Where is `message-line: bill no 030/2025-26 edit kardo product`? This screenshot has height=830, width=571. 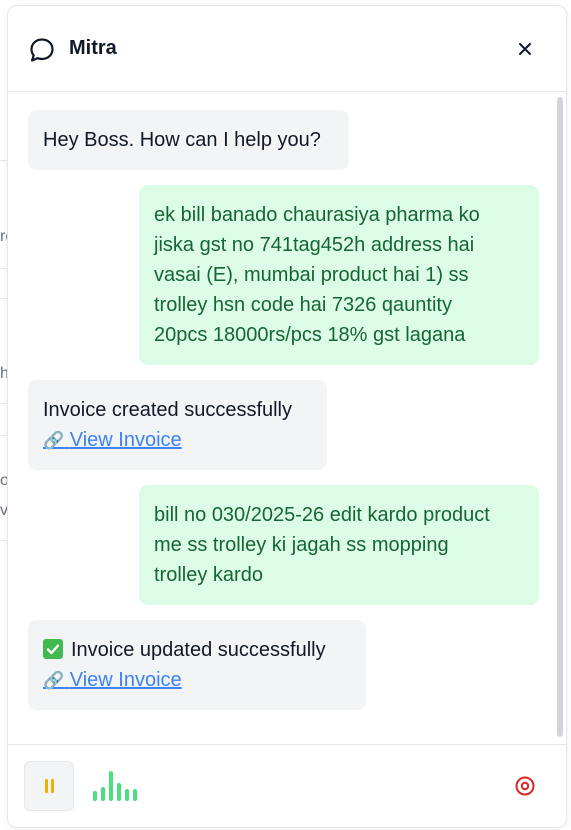
message-line: bill no 030/2025-26 edit kardo product is located at coordinates (322, 515).